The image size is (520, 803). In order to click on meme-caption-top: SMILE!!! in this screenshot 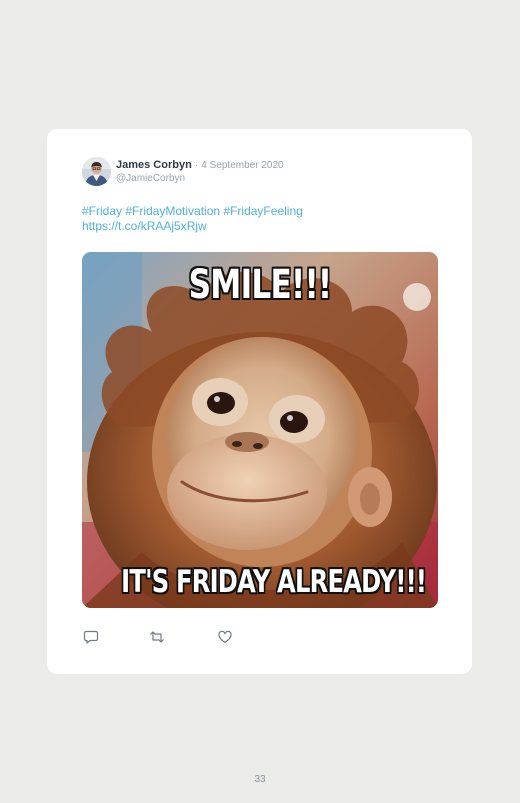, I will do `click(260, 285)`.